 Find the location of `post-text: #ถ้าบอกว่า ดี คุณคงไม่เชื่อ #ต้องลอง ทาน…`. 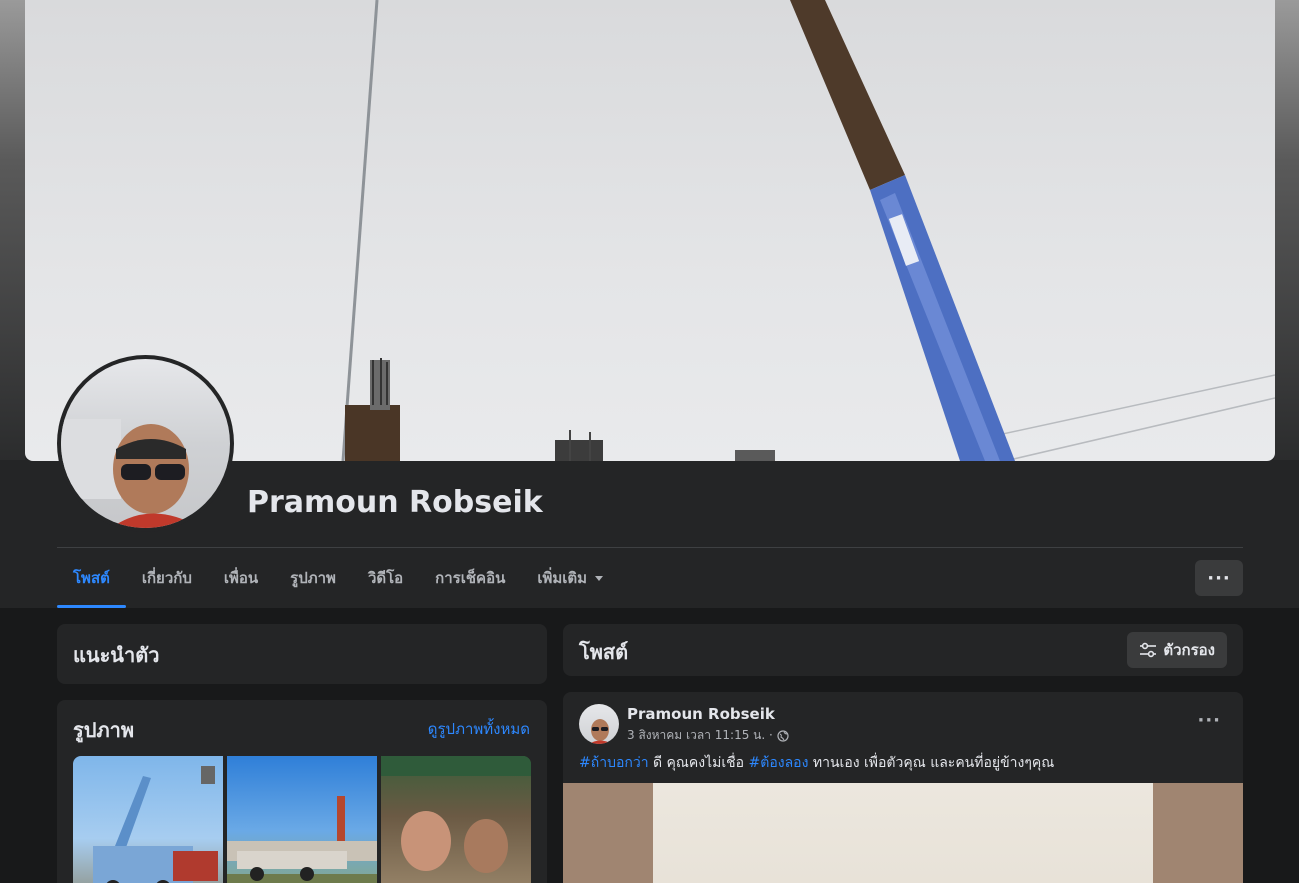

post-text: #ถ้าบอกว่า ดี คุณคงไม่เชื่อ #ต้องลอง ทาน… is located at coordinates (816, 763).